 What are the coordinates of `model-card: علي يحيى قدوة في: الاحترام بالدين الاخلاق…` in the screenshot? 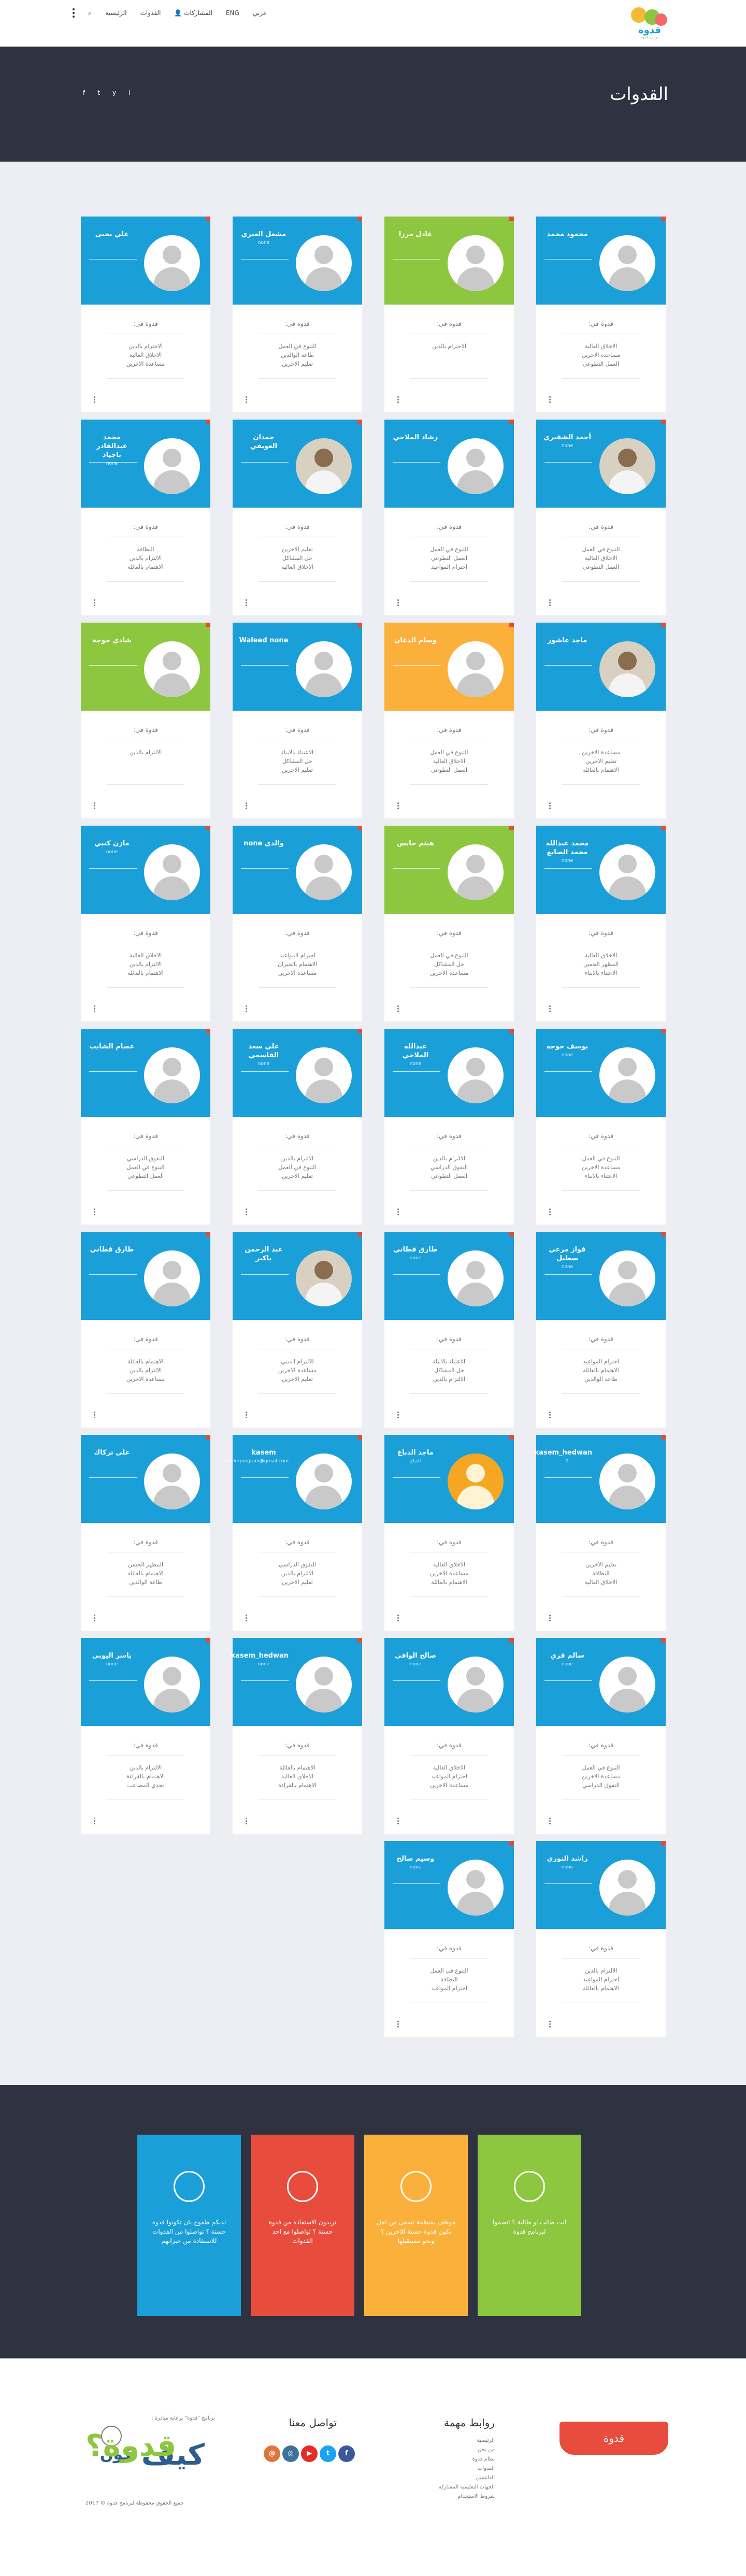 It's located at (146, 314).